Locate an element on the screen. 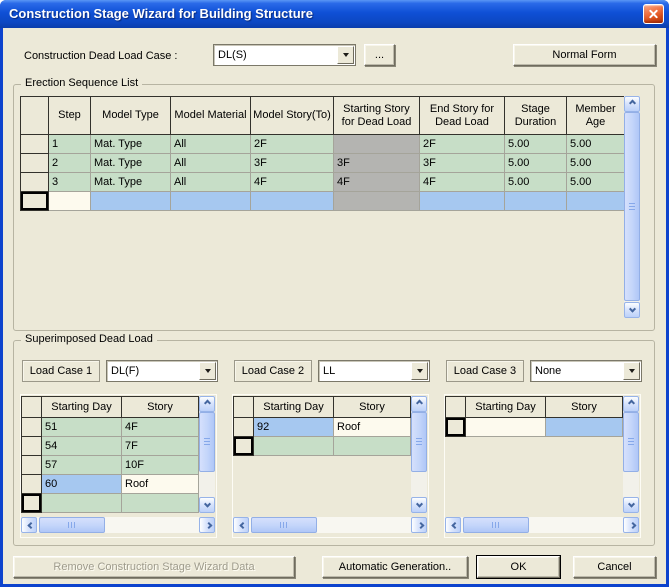 The width and height of the screenshot is (669, 587). cell-starting-story: 3F is located at coordinates (376, 163).